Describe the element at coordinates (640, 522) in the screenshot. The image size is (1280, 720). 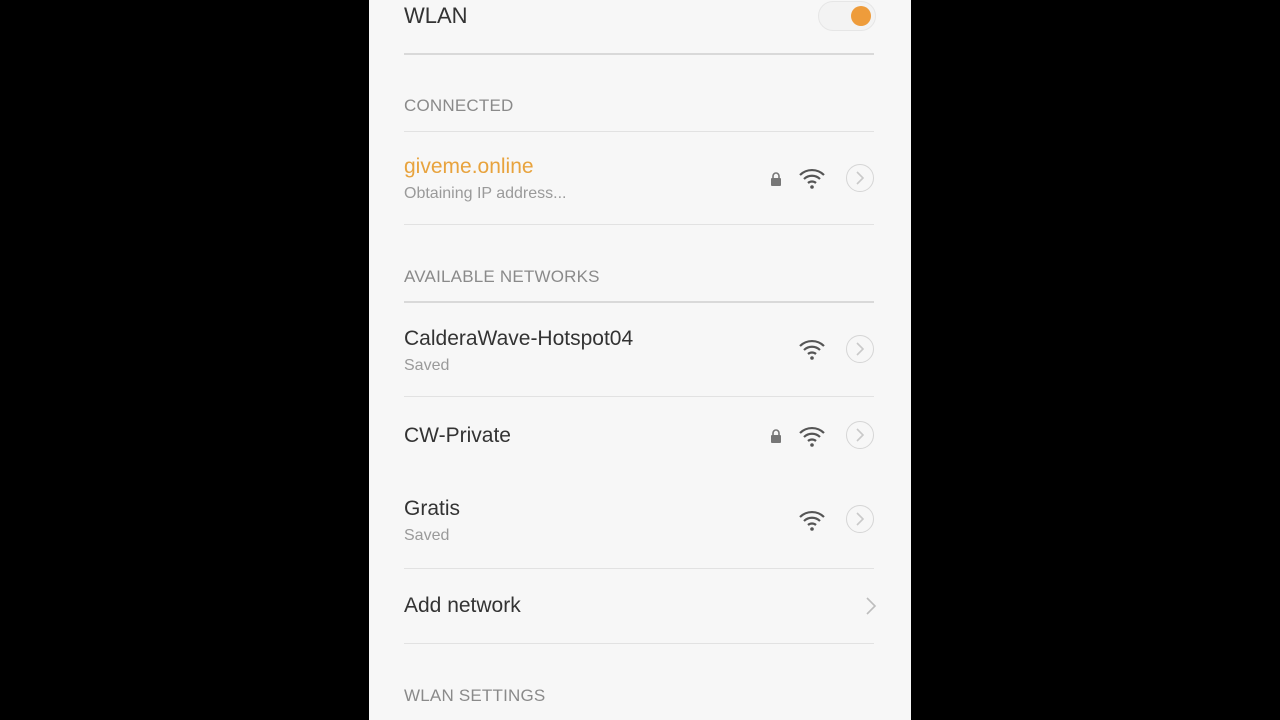
I see `network-row-gratis: Gratis Saved` at that location.